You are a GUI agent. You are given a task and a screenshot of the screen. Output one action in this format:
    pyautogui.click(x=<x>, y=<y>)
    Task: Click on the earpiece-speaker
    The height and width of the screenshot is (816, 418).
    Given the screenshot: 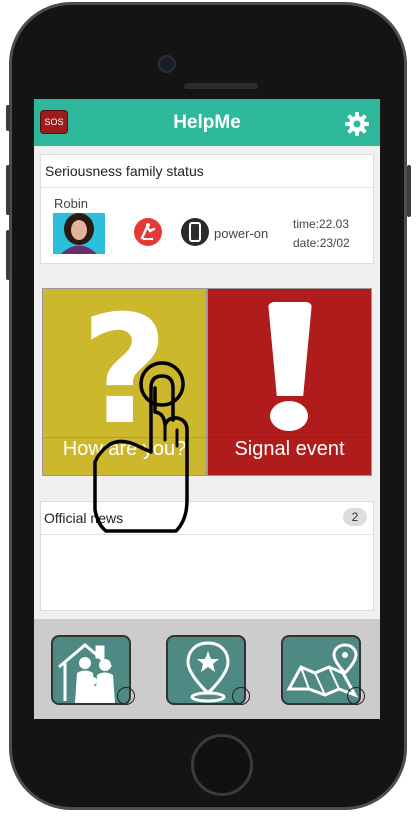 What is the action you would take?
    pyautogui.click(x=221, y=86)
    